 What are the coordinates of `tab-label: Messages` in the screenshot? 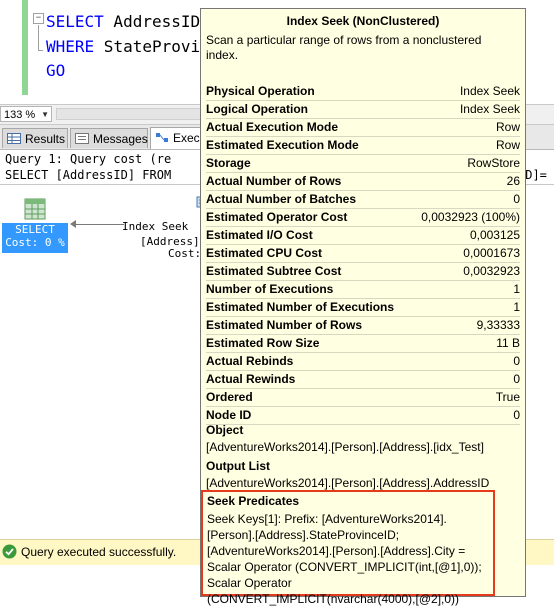 It's located at (120, 139).